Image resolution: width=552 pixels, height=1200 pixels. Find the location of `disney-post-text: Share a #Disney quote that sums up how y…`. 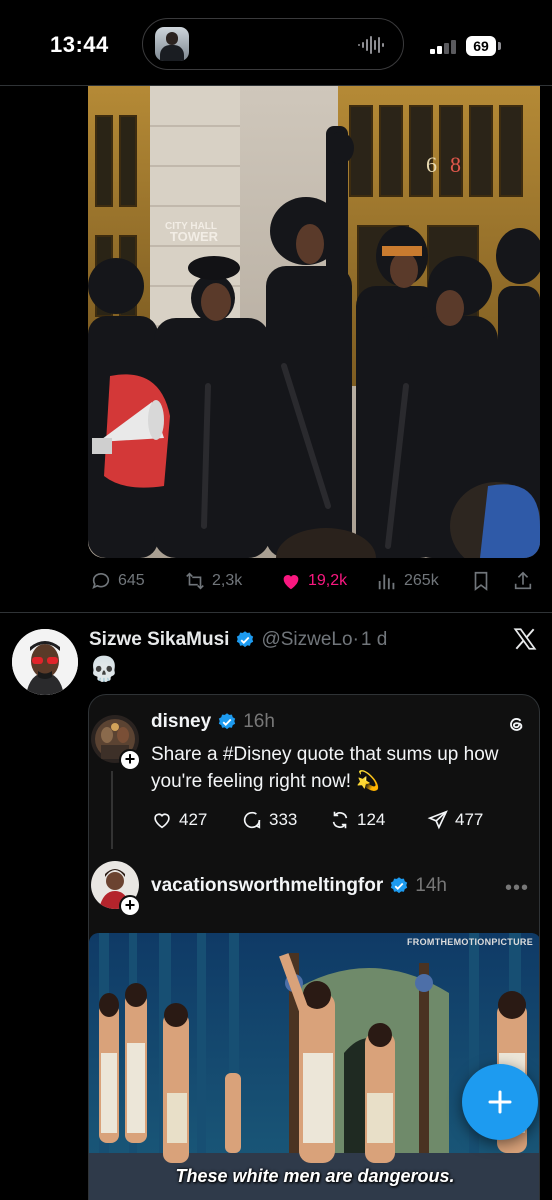

disney-post-text: Share a #Disney quote that sums up how y… is located at coordinates (325, 768).